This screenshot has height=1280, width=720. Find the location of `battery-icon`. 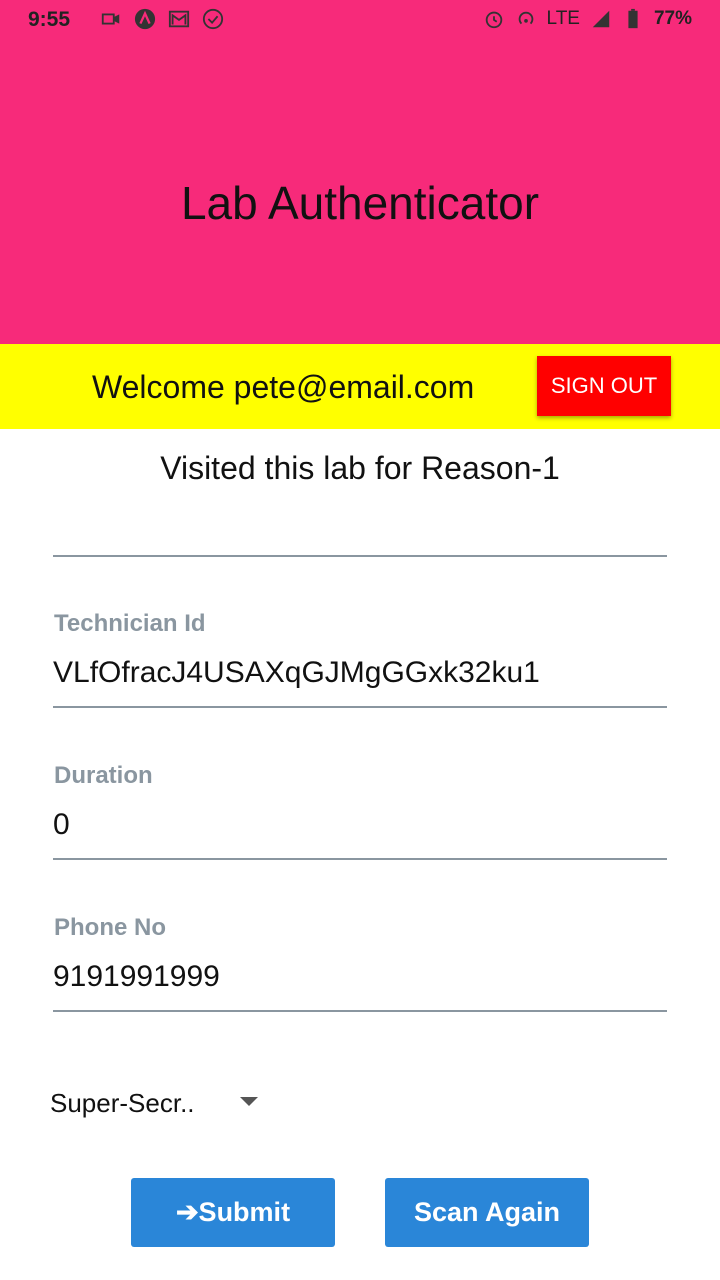

battery-icon is located at coordinates (633, 18).